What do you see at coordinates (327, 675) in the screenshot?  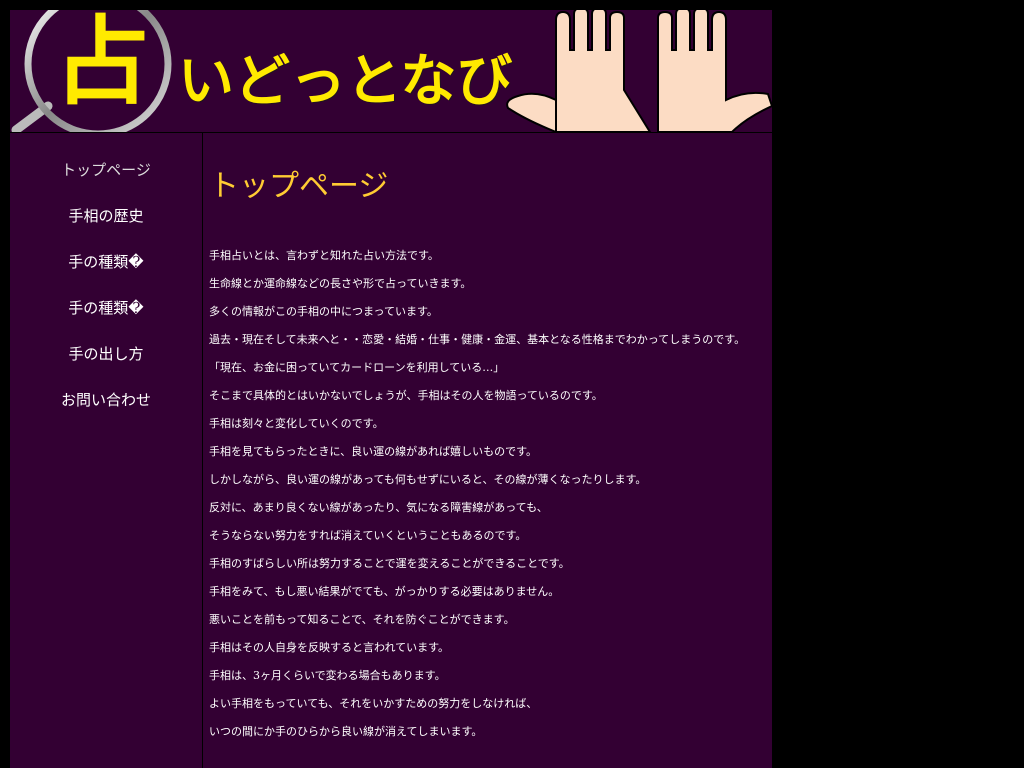 I see `paragraph: 手相は、3ヶ月くらいで変わる場合もあります。` at bounding box center [327, 675].